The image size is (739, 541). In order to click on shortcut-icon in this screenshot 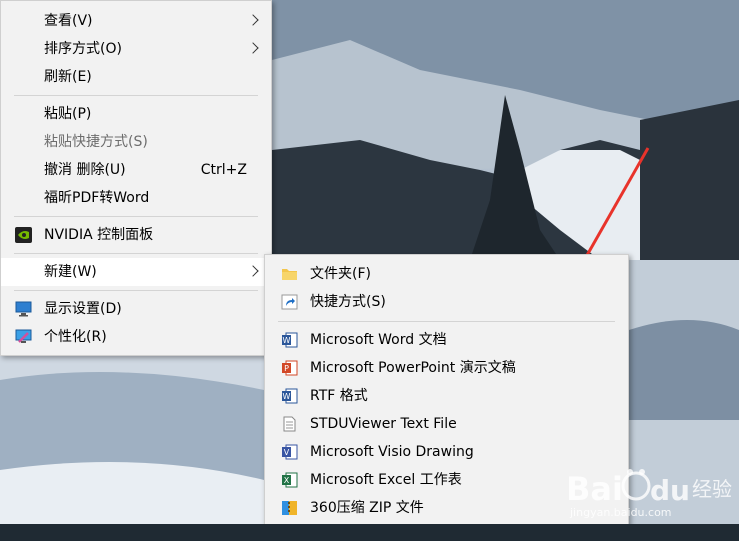, I will do `click(289, 302)`.